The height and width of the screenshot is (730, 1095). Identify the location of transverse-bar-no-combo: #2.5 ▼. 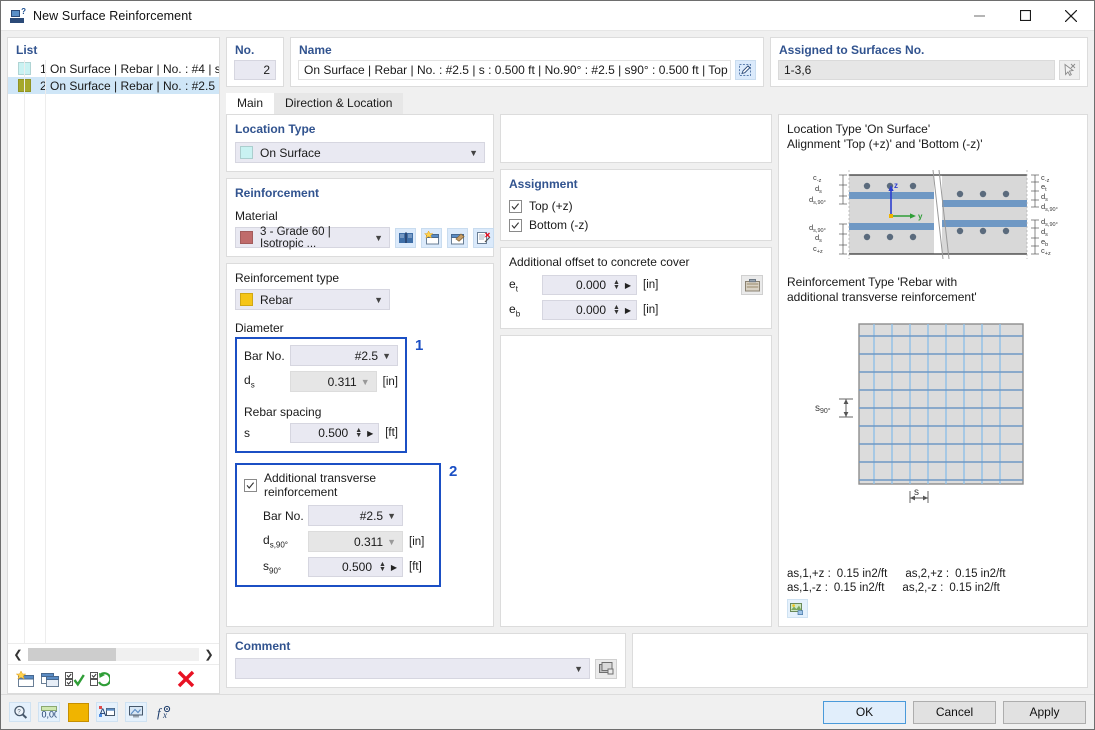
(355, 515).